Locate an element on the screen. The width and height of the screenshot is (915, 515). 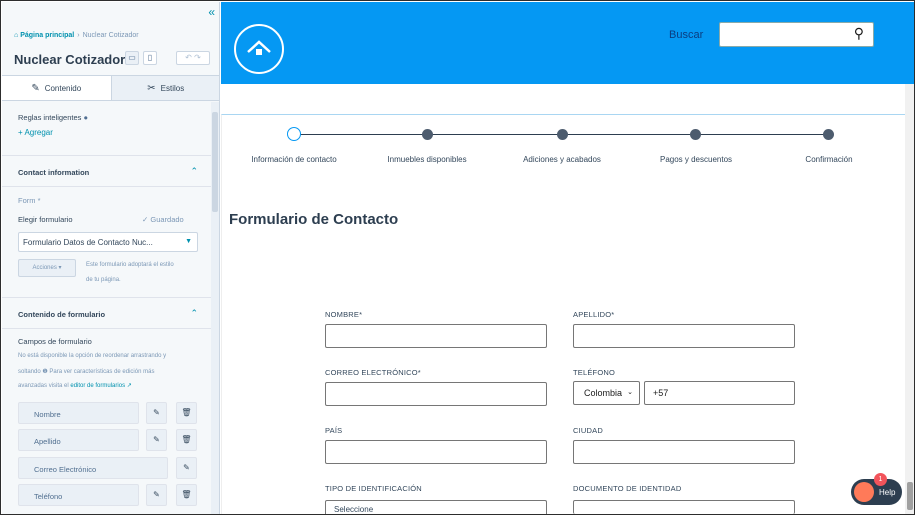
search-icon: ⚲ is located at coordinates (859, 33).